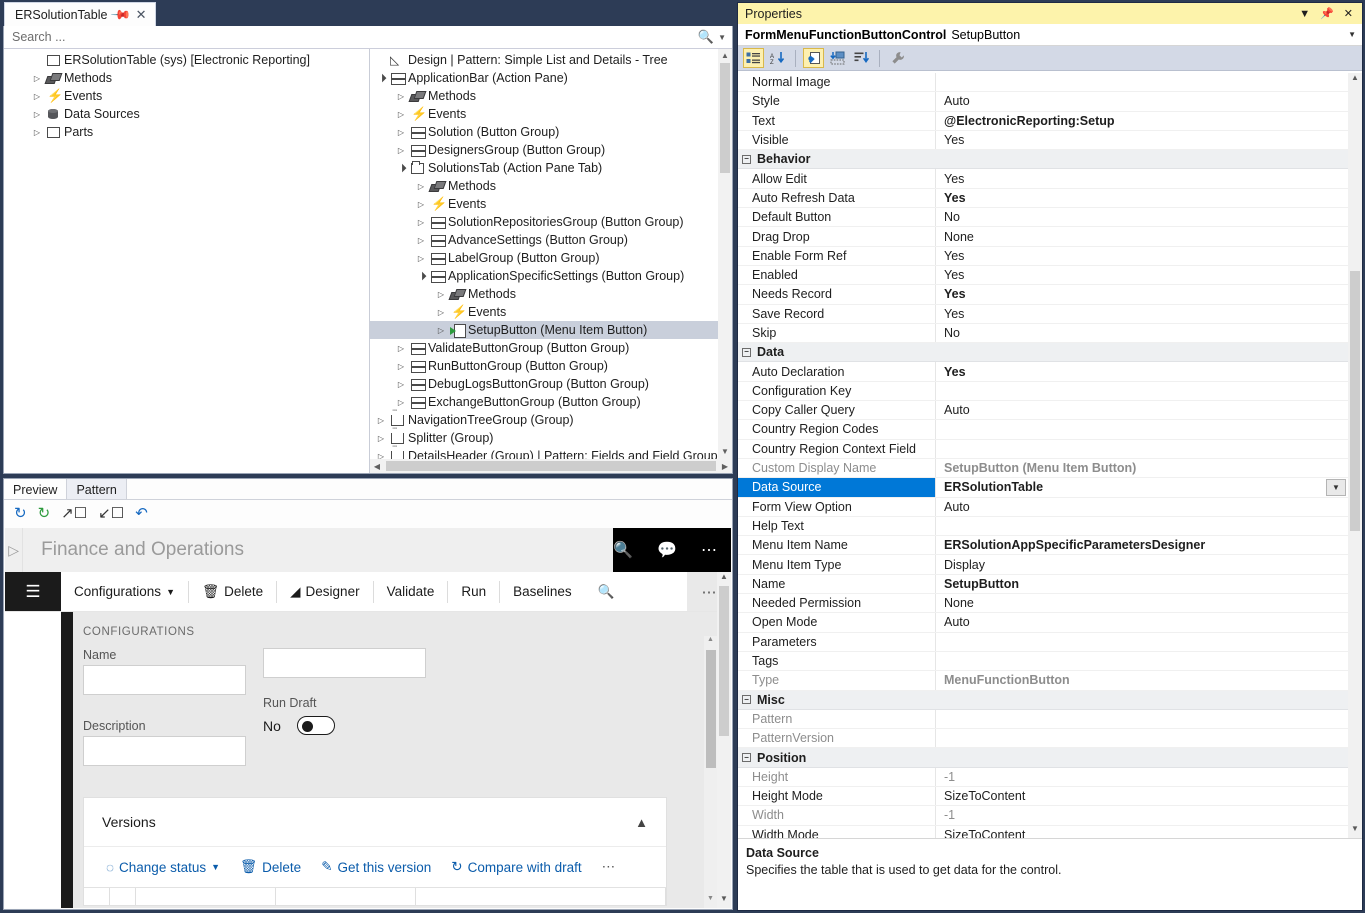  Describe the element at coordinates (377, 466) in the screenshot. I see `scroll-left-icon: ◀` at that location.